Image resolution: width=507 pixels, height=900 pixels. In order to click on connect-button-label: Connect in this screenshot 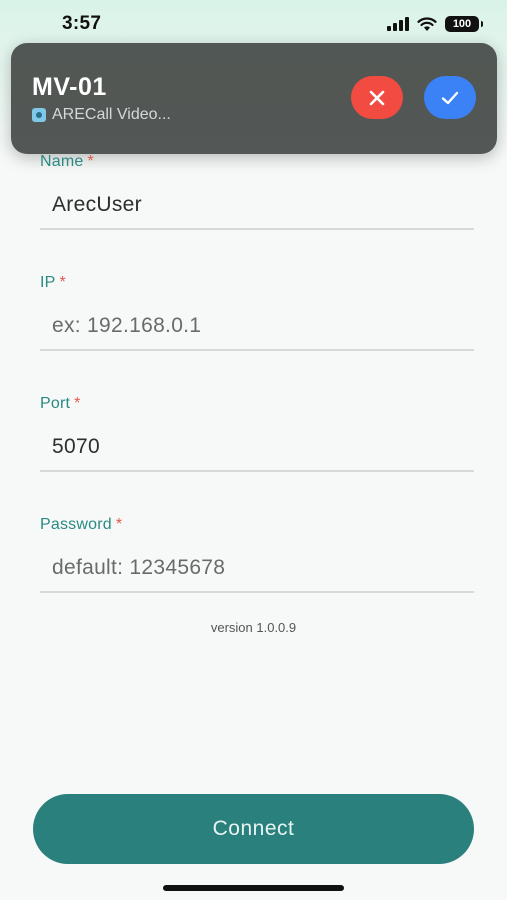, I will do `click(253, 828)`.